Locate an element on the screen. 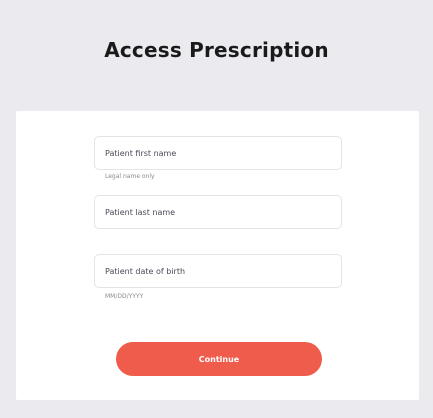 The width and height of the screenshot is (433, 418). first-name-hint: Legal name only is located at coordinates (130, 176).